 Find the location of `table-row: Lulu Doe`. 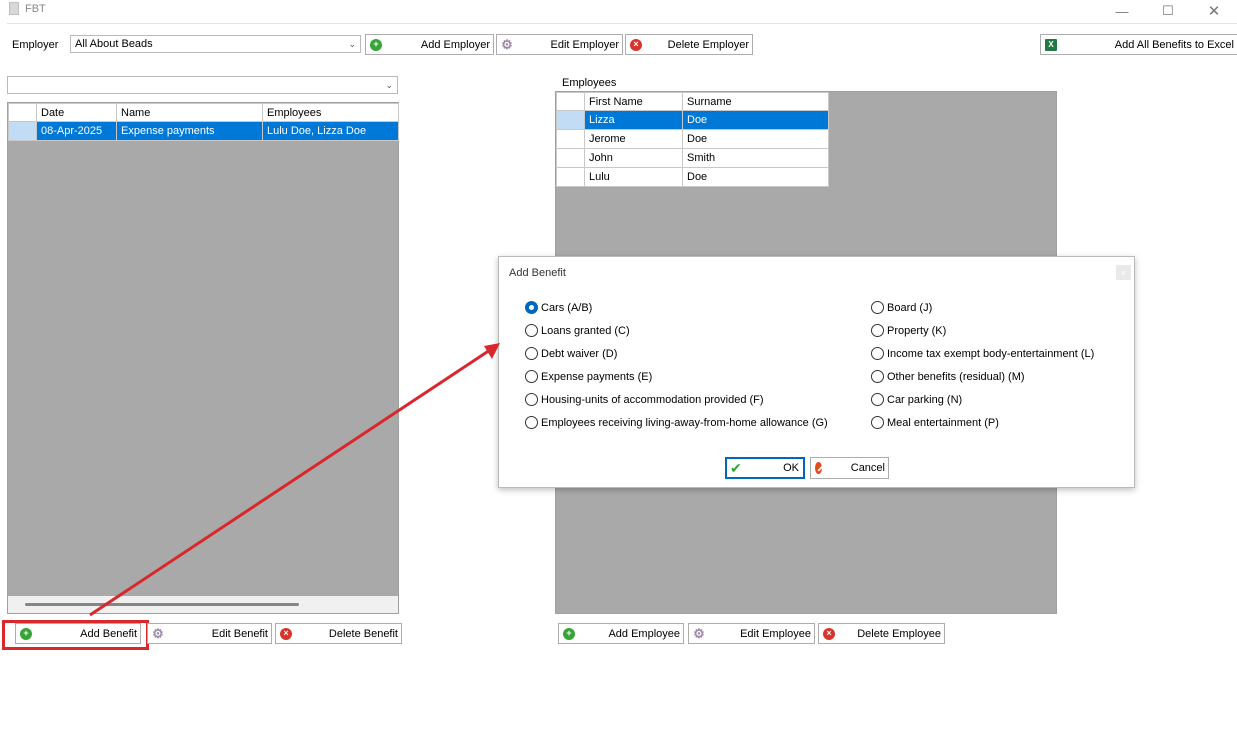

table-row: Lulu Doe is located at coordinates (692, 177).